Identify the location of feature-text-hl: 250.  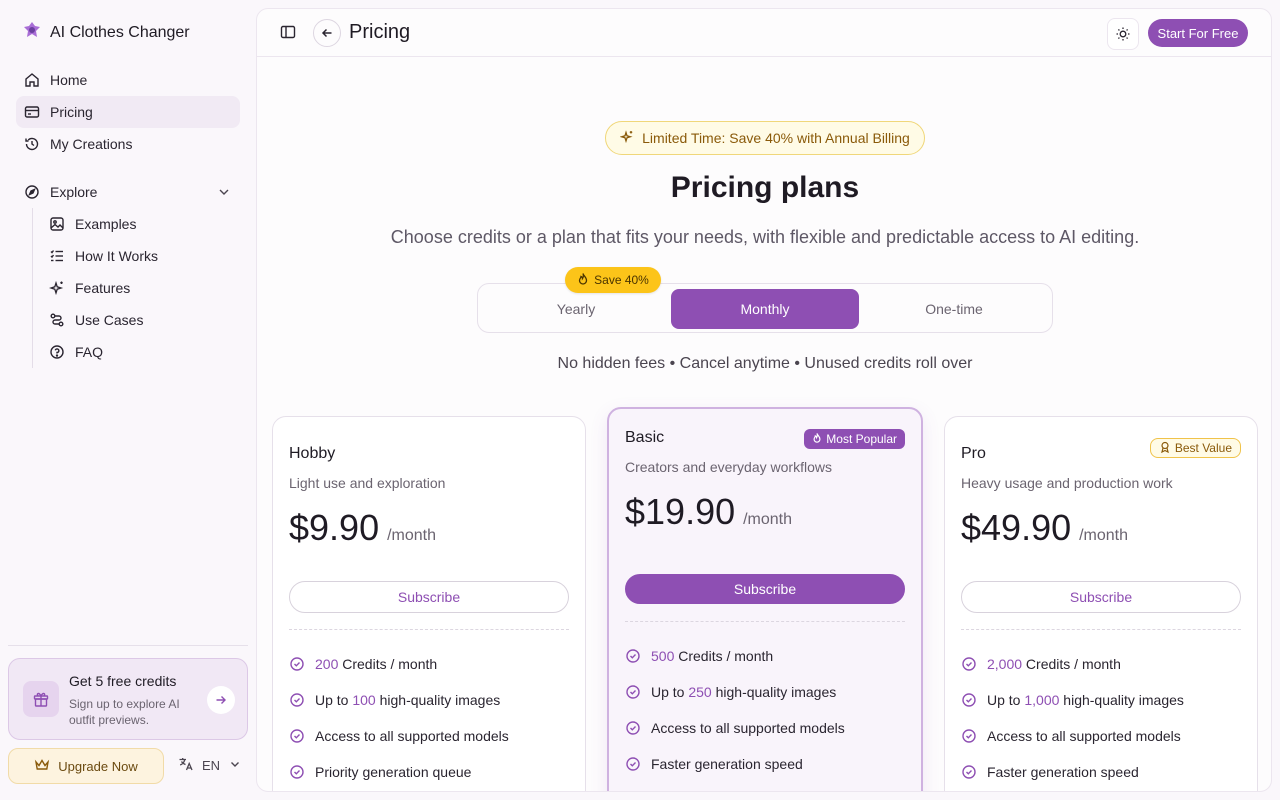
(700, 692).